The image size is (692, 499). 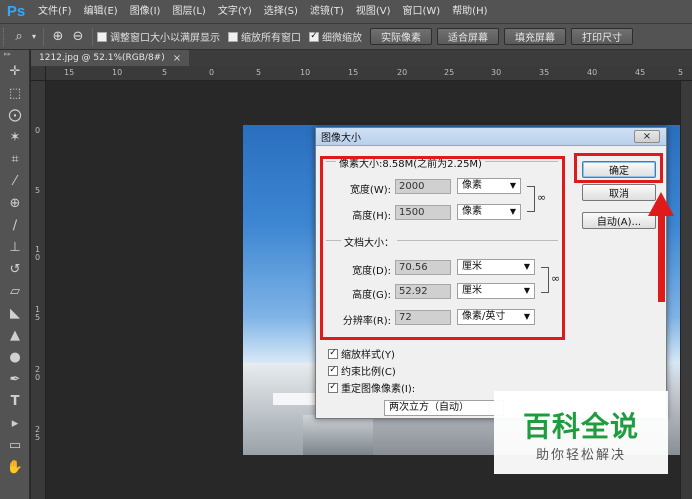 What do you see at coordinates (58, 37) in the screenshot?
I see `zoom-in-icon: ⊕` at bounding box center [58, 37].